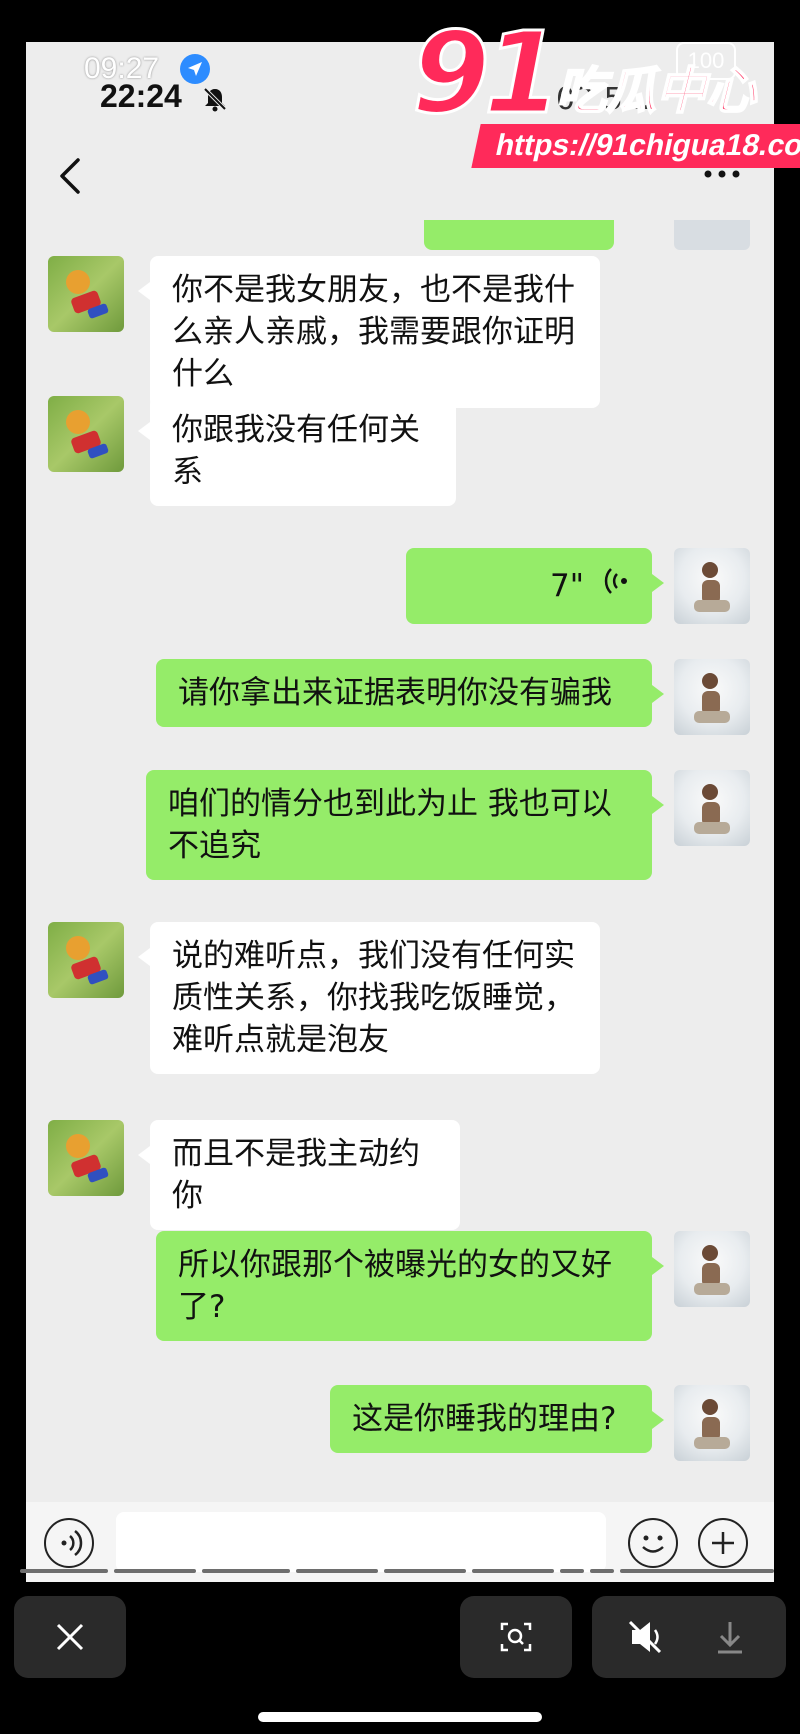 The width and height of the screenshot is (800, 1734). What do you see at coordinates (369, 332) in the screenshot?
I see `message-bubble-incoming: 你不是我女朋友，也不是我什么亲人亲戚，我需要跟你证明什么` at bounding box center [369, 332].